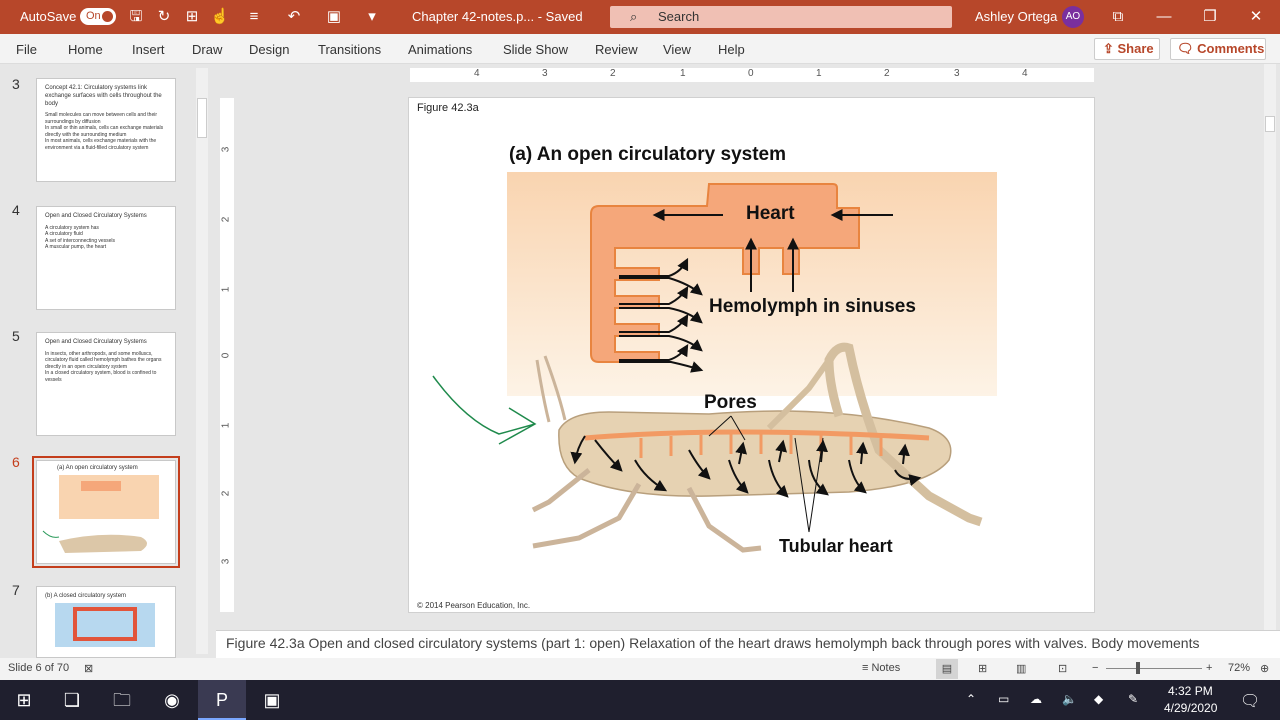 The image size is (1280, 720). I want to click on pores-label: Pores, so click(730, 402).